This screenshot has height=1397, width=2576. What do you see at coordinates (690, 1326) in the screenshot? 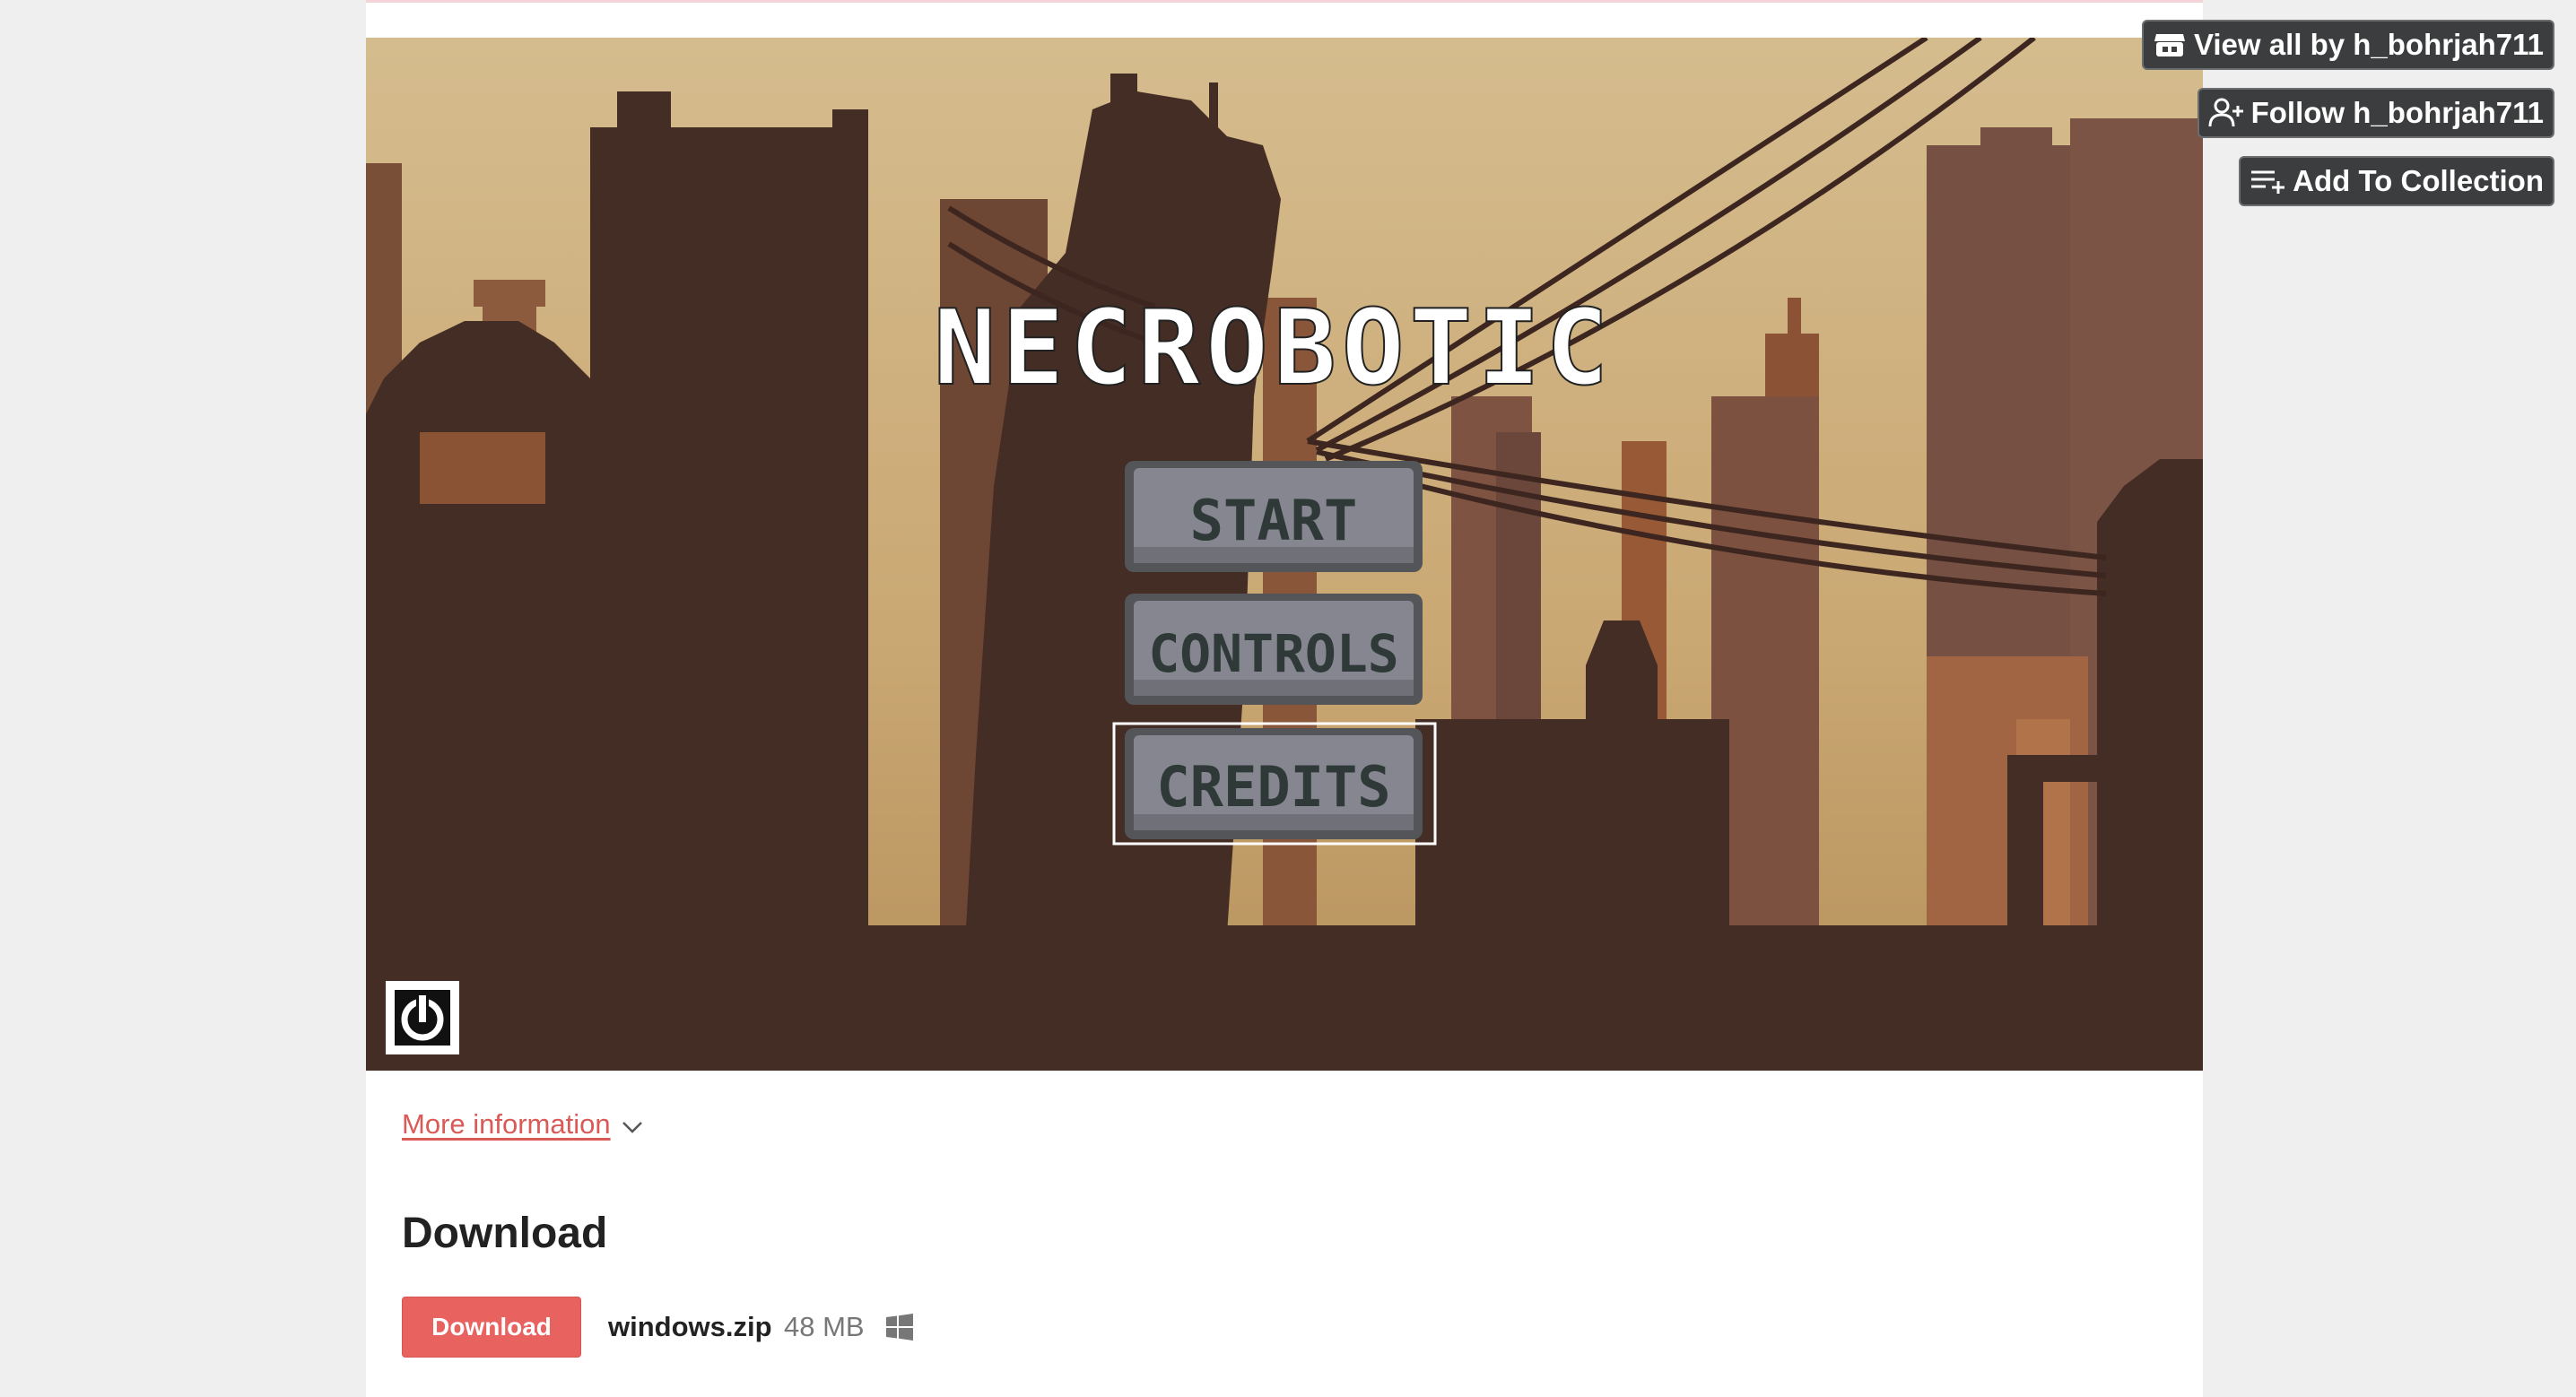
I see `file-name: windows.zip` at bounding box center [690, 1326].